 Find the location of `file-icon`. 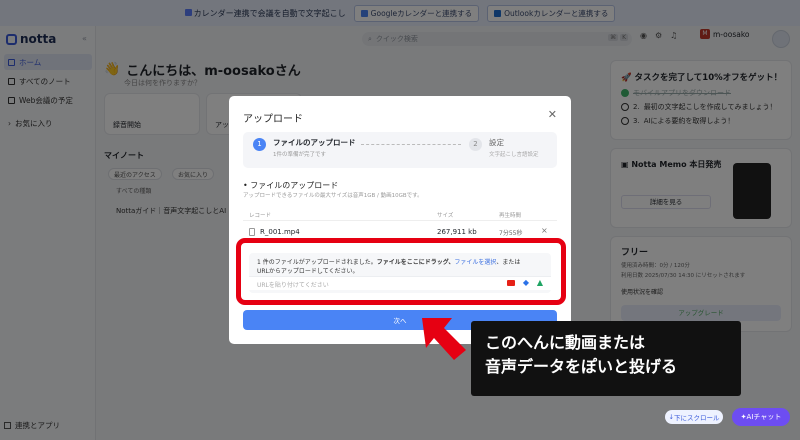

file-icon is located at coordinates (252, 232).